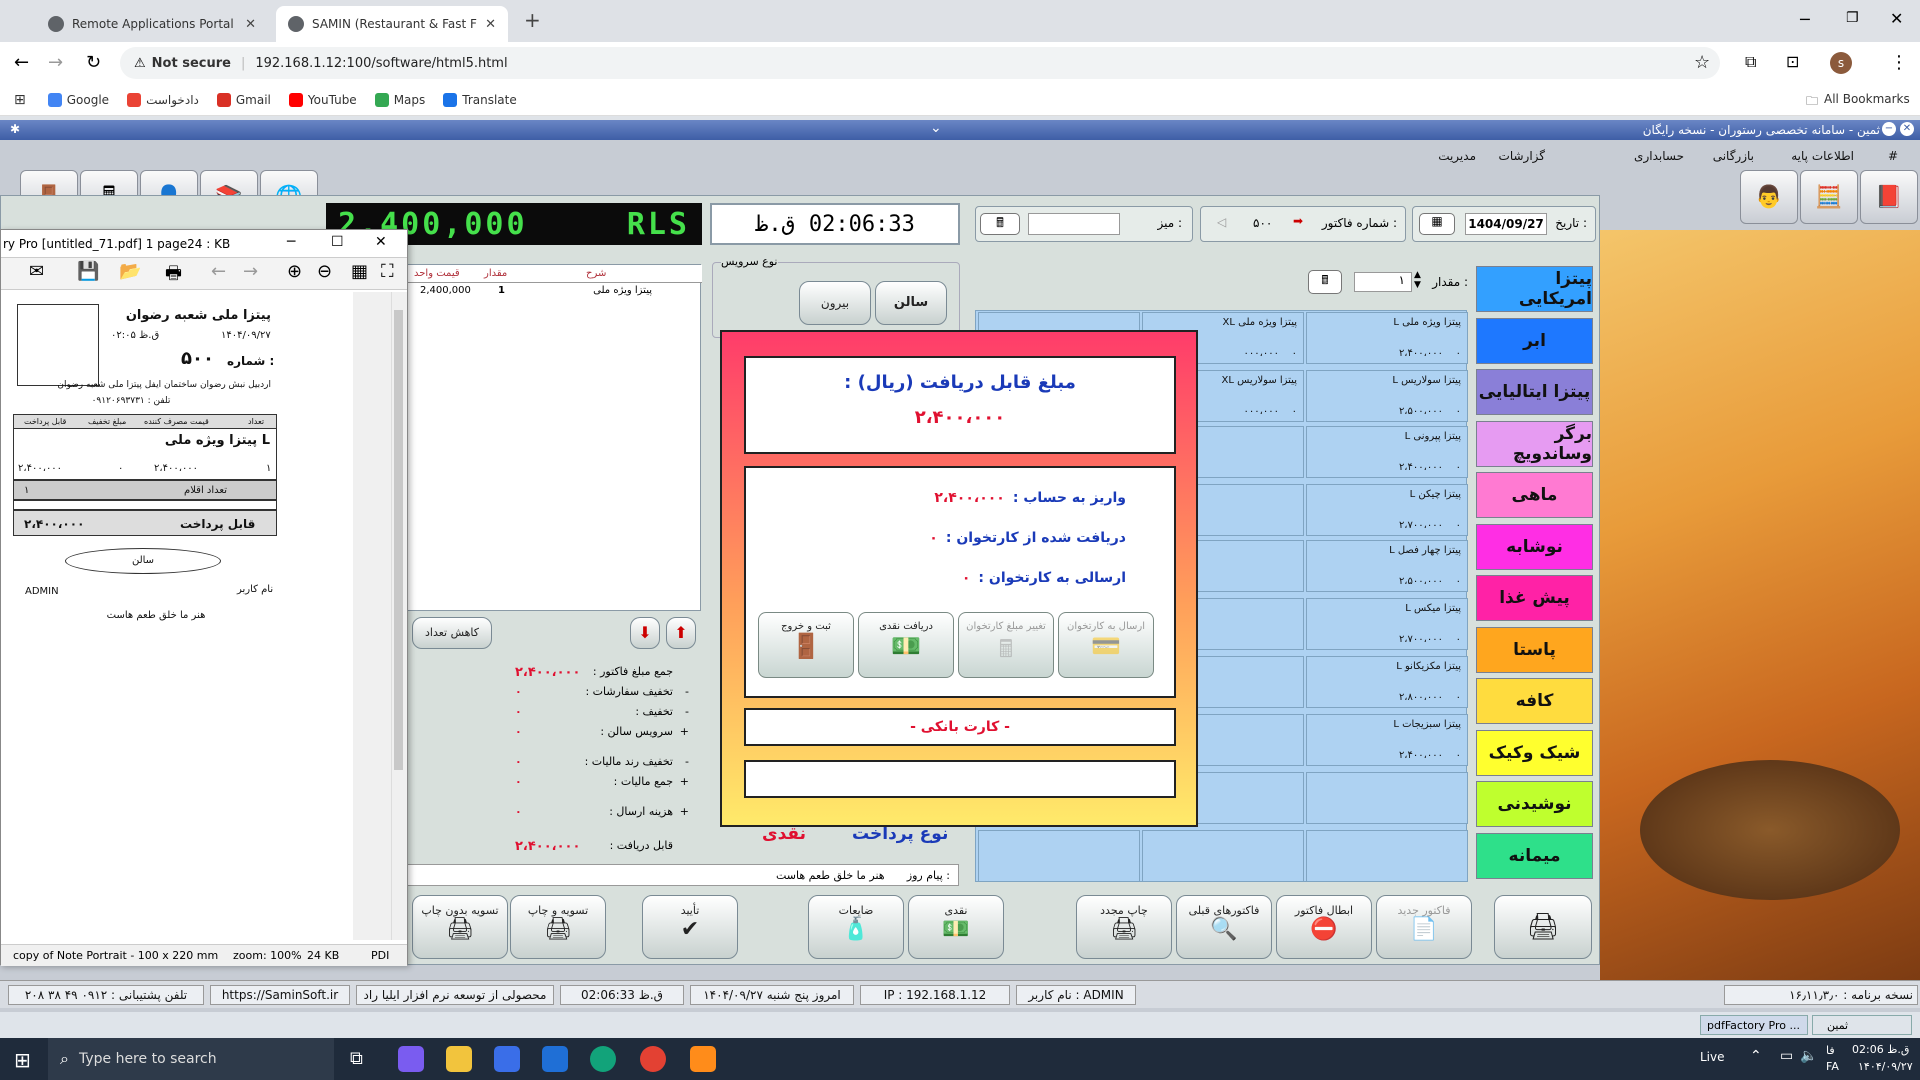 Image resolution: width=1920 pixels, height=1080 pixels. What do you see at coordinates (1534, 289) in the screenshot?
I see `category-button: پیتزا امریکایی` at bounding box center [1534, 289].